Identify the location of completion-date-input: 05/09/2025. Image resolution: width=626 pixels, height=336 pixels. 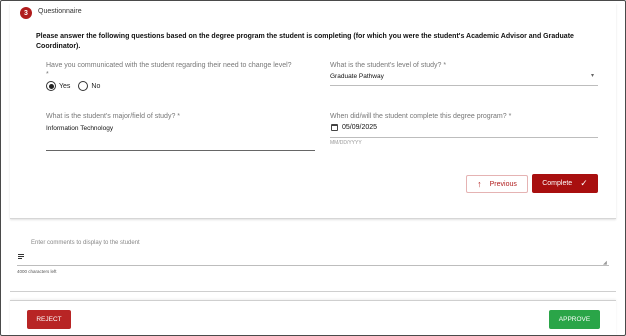
(359, 127).